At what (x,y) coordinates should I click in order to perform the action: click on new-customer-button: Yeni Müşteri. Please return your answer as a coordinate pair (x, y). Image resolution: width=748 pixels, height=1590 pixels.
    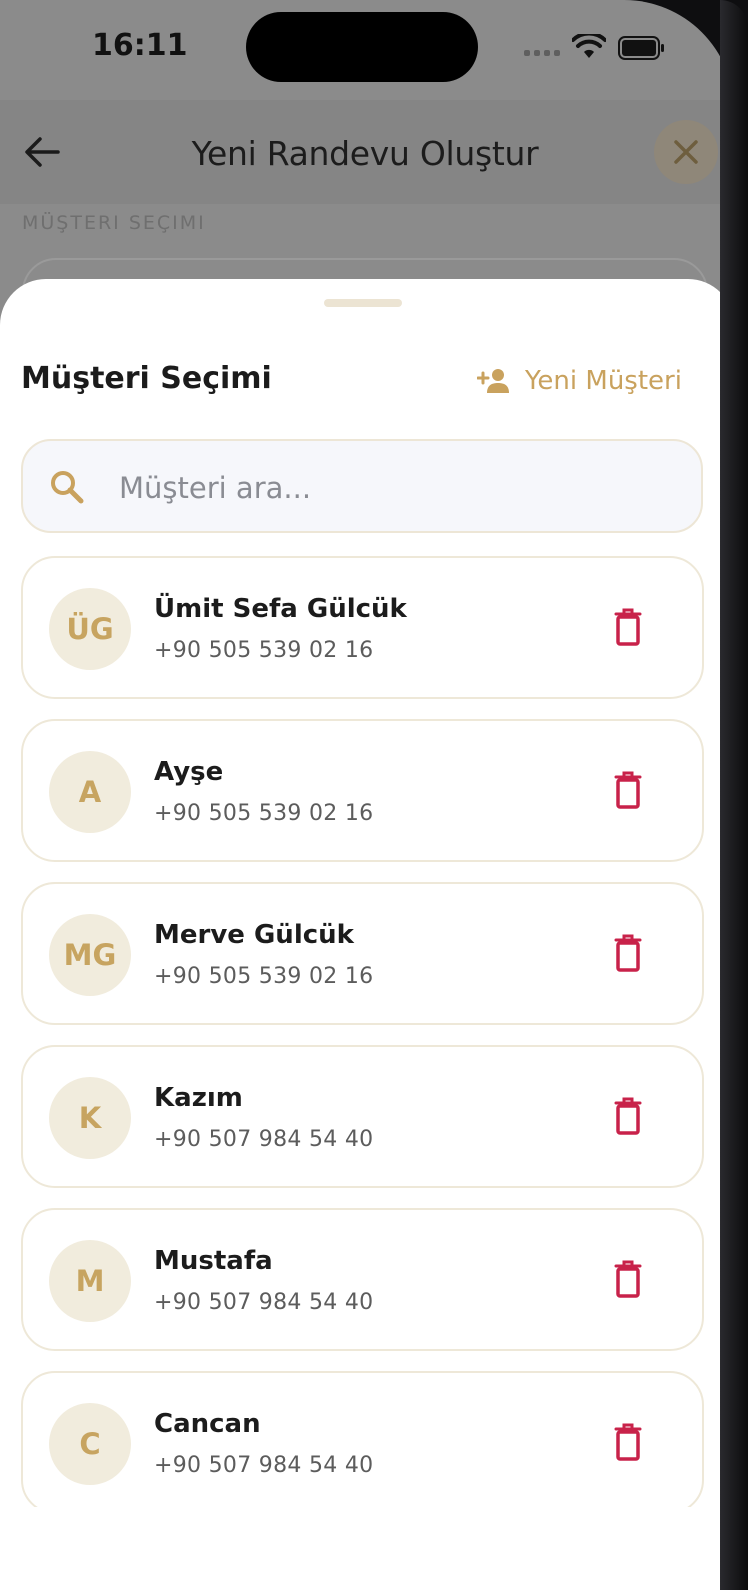
    Looking at the image, I should click on (579, 381).